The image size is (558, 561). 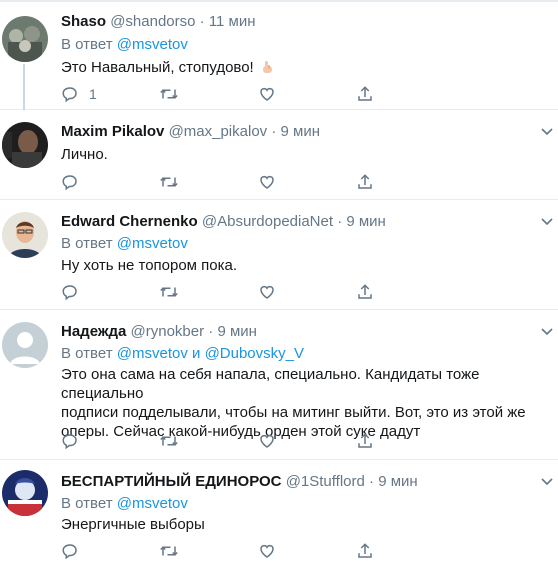 I want to click on tweet-text: Это Навальный, стопудово!, so click(x=307, y=67).